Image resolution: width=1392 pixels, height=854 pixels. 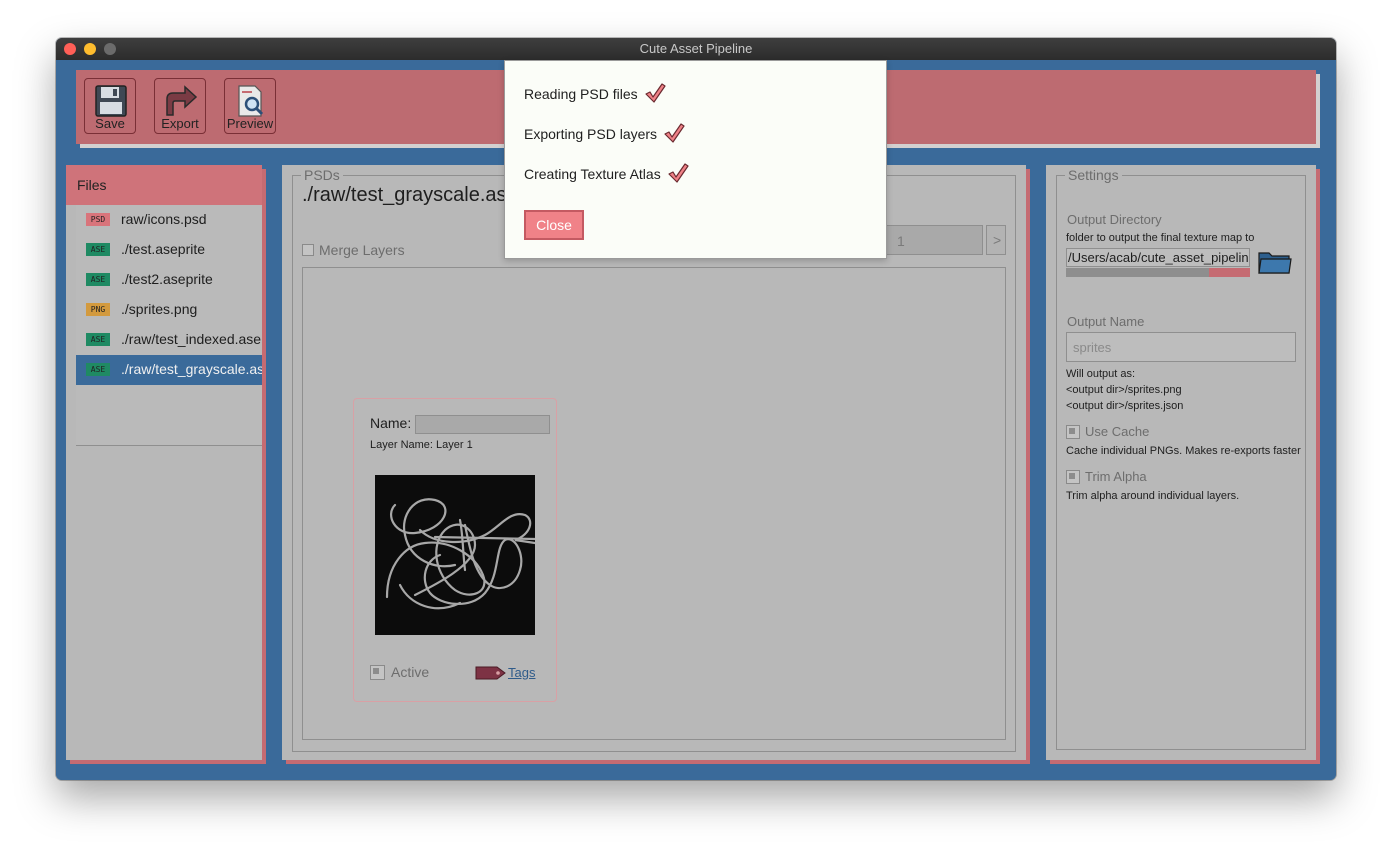 I want to click on step-label: Creating Texture Atlas, so click(x=592, y=174).